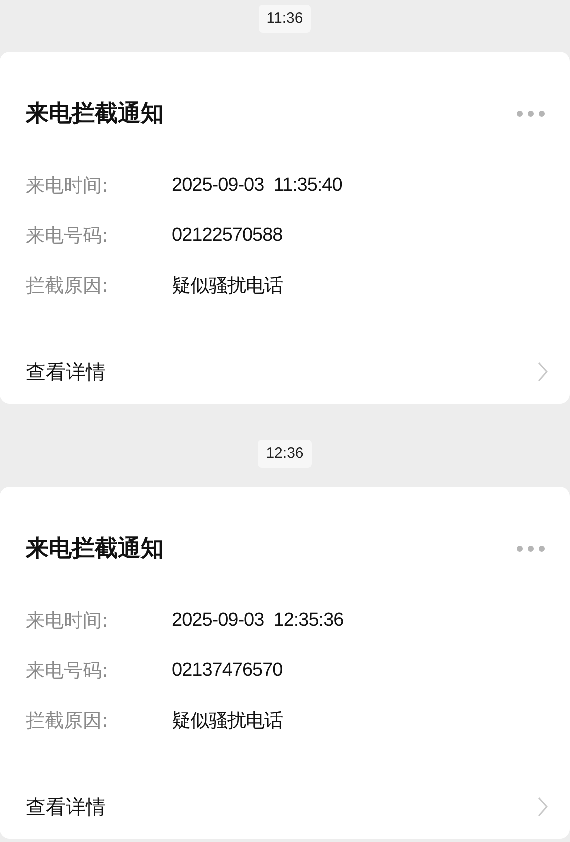 The image size is (570, 842). Describe the element at coordinates (257, 186) in the screenshot. I see `field-value: 2025-09-03 11:35:40` at that location.